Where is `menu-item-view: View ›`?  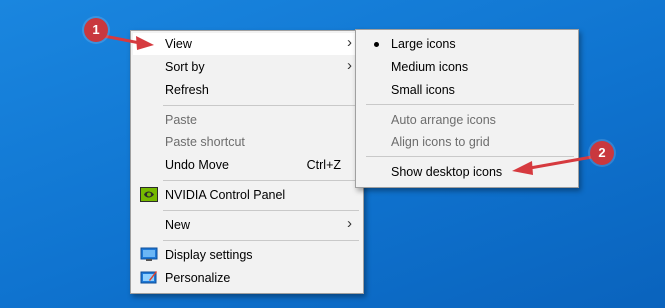
menu-item-view: View › is located at coordinates (247, 44).